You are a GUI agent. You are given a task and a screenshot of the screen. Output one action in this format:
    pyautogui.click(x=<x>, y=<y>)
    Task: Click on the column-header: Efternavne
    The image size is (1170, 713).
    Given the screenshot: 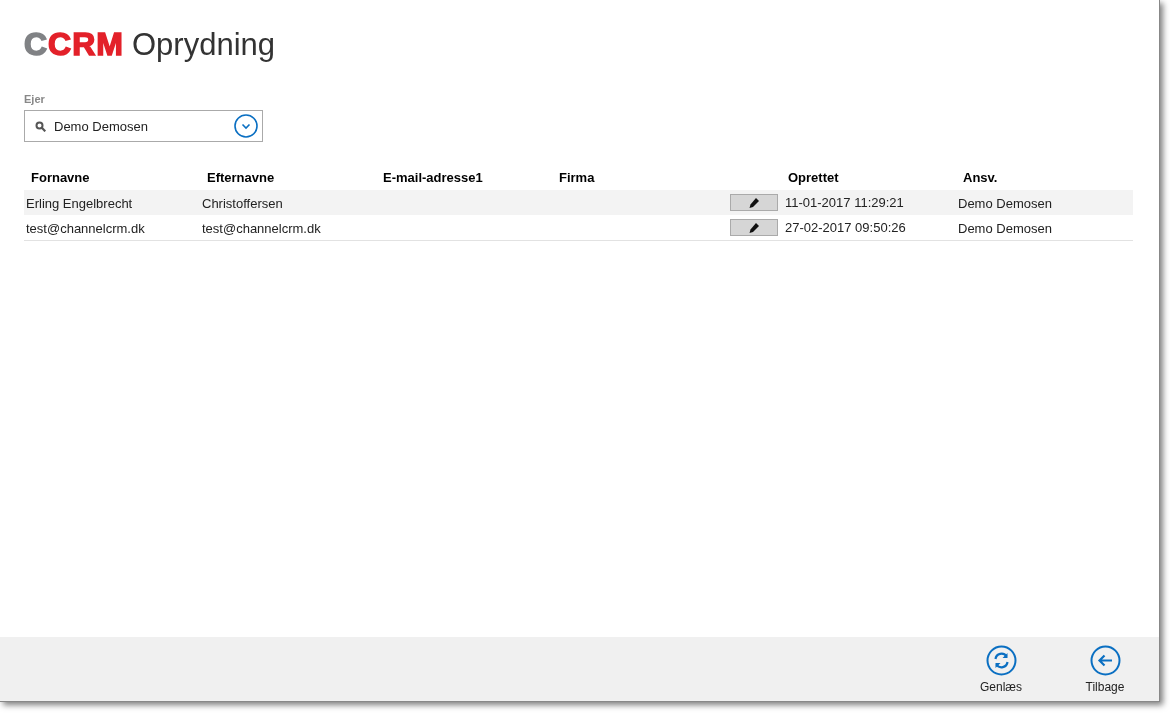 What is the action you would take?
    pyautogui.click(x=288, y=177)
    